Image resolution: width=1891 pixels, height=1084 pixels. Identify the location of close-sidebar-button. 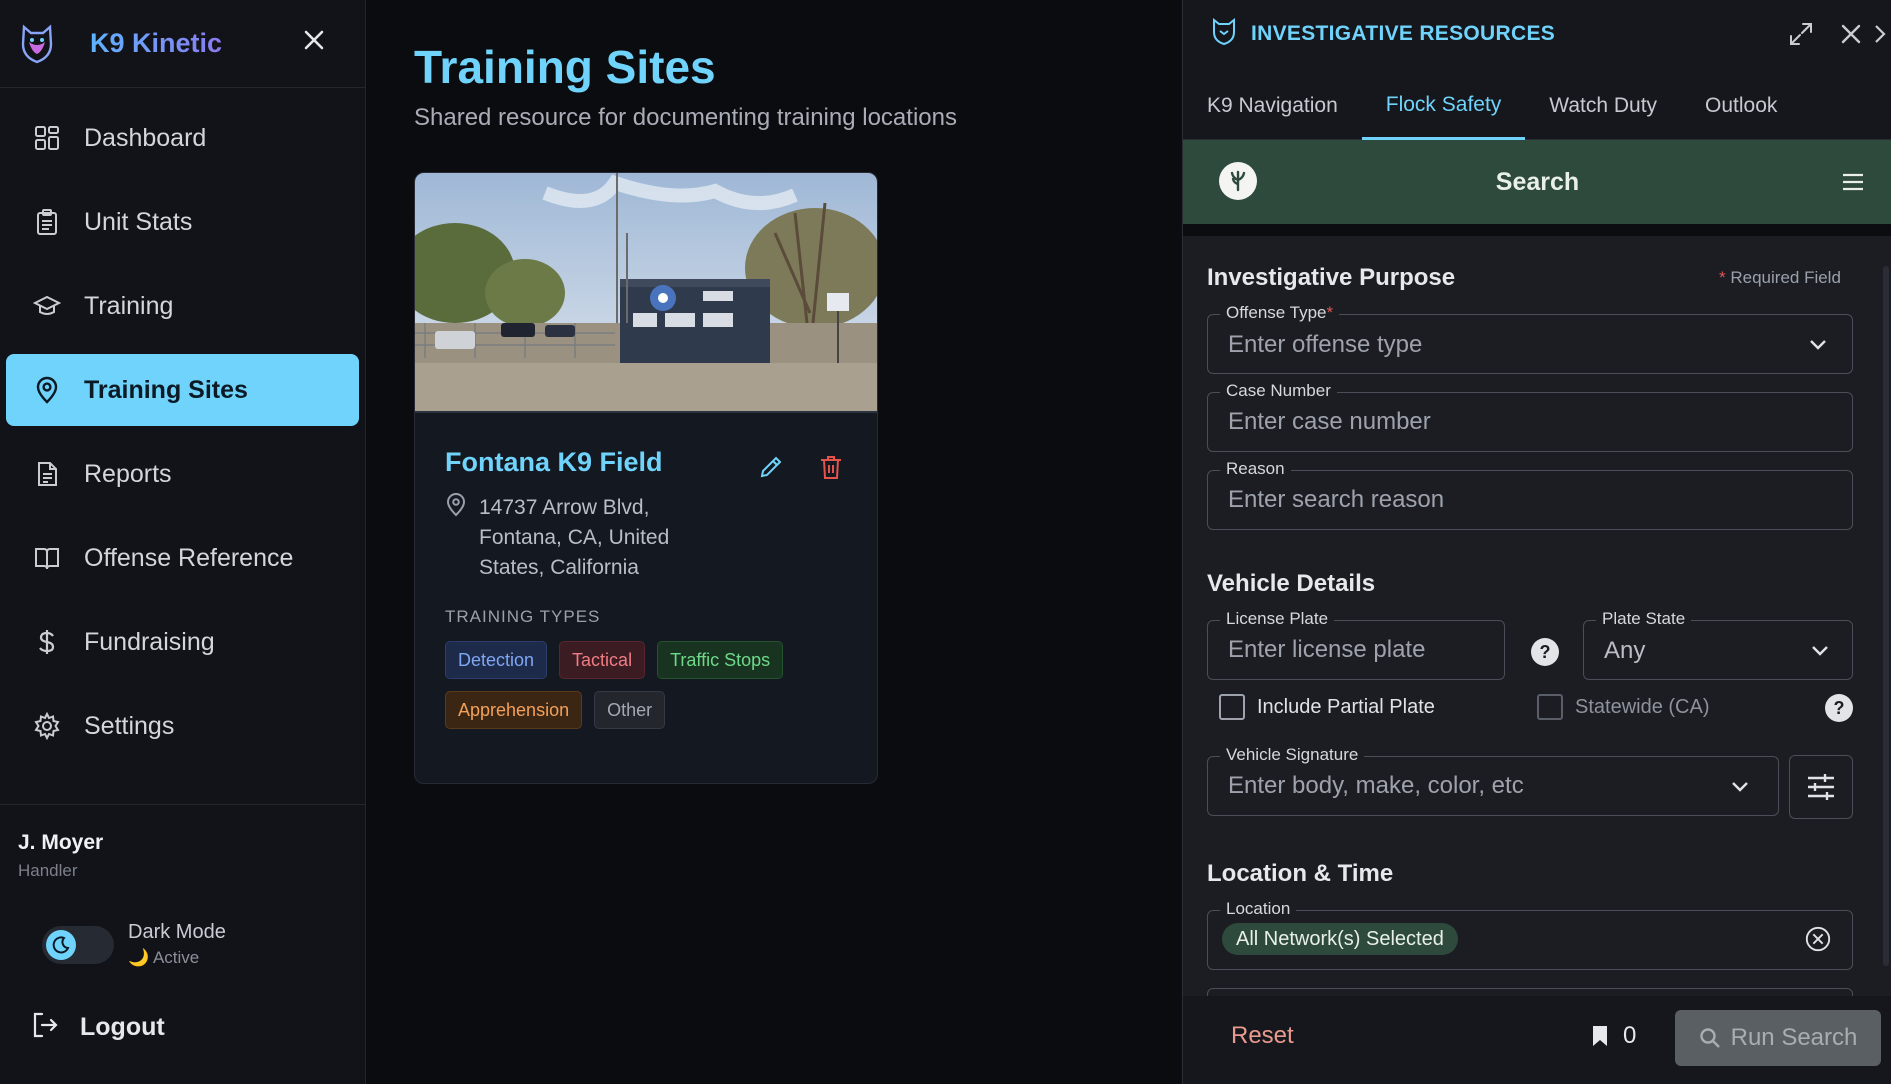
(314, 40).